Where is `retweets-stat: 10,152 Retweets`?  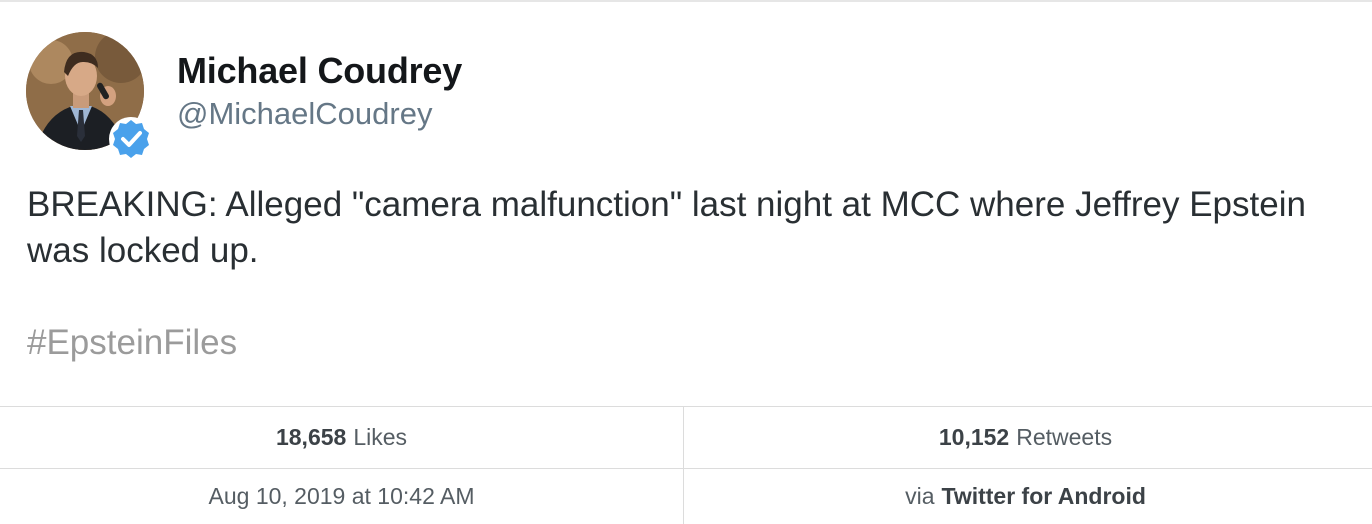 retweets-stat: 10,152 Retweets is located at coordinates (1025, 437).